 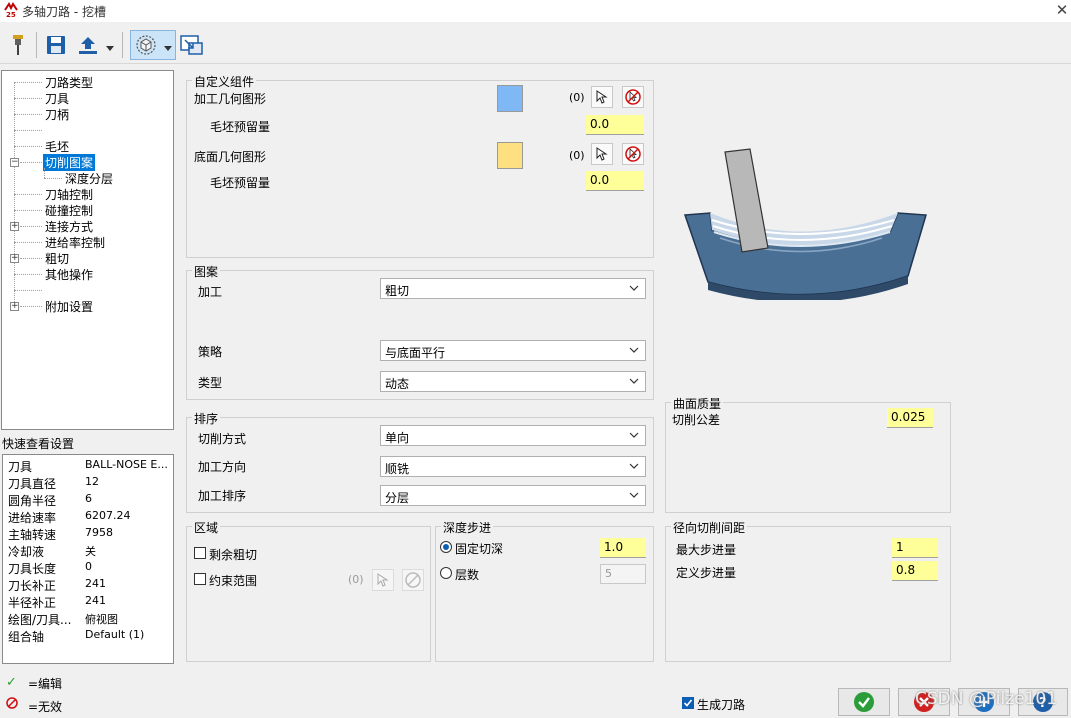 I want to click on tree-item-tool-axis-control: 刀轴控制, so click(x=69, y=194).